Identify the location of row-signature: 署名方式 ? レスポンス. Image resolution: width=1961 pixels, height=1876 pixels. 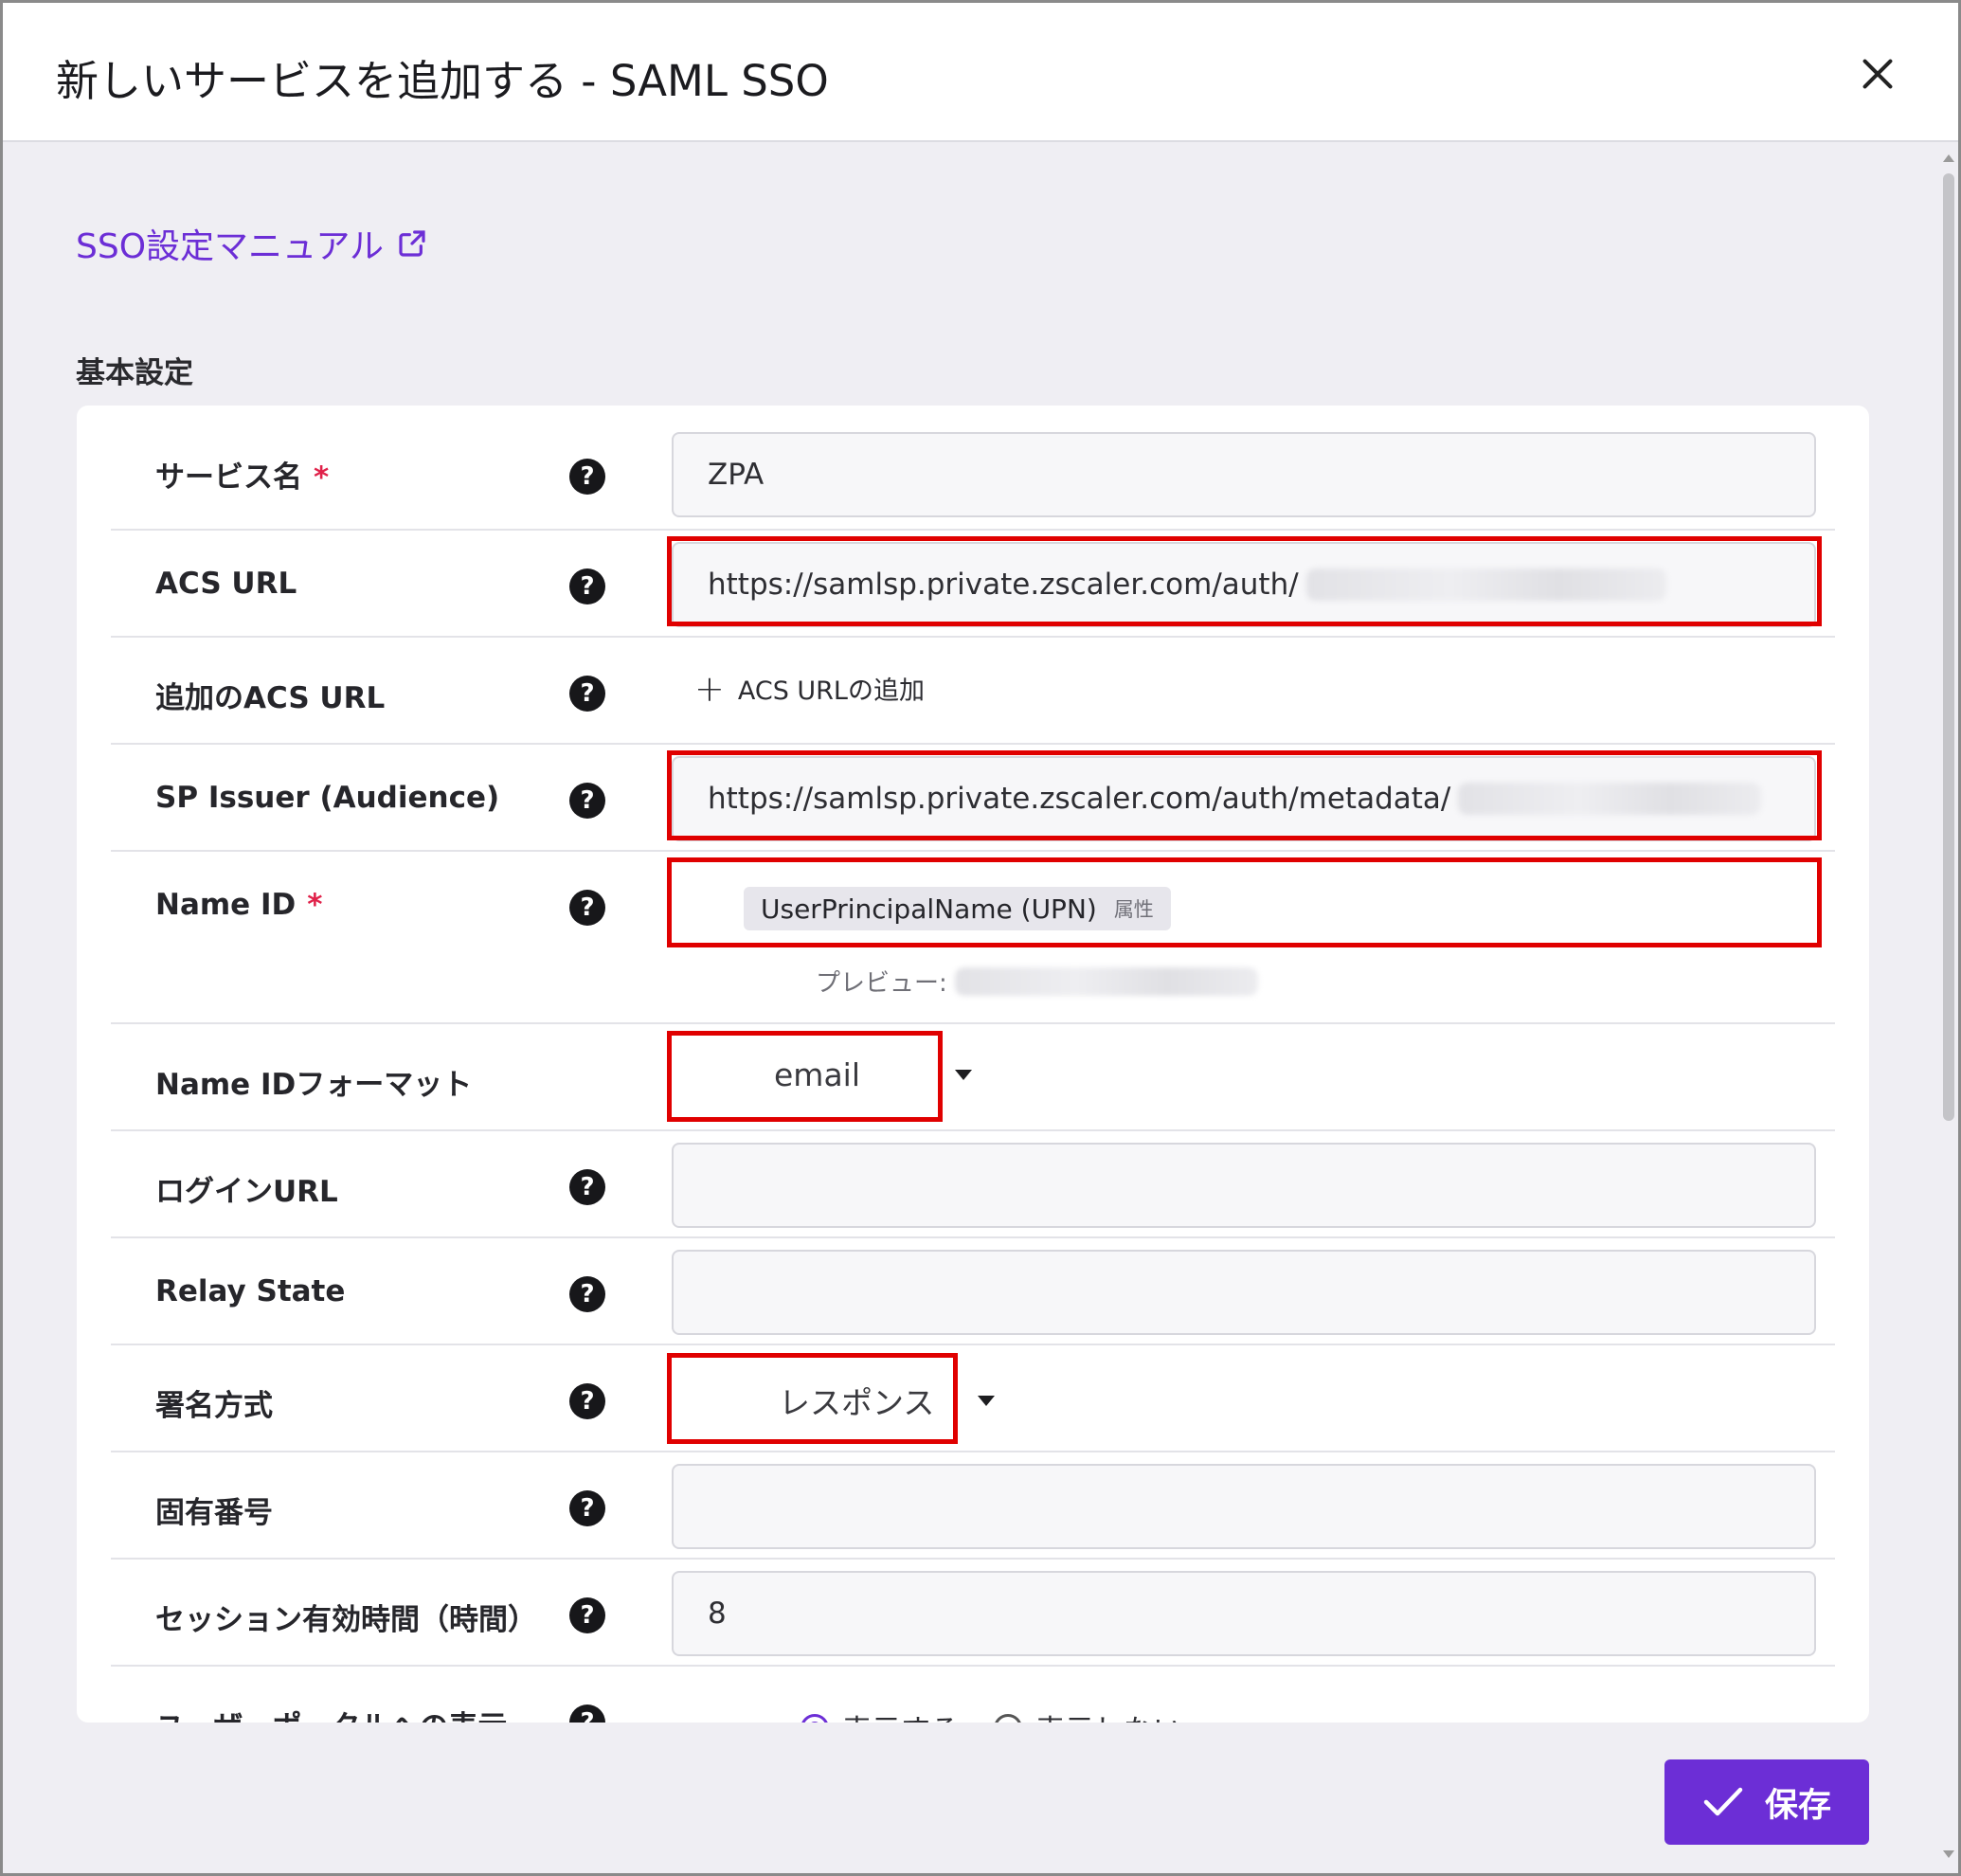
(973, 1398).